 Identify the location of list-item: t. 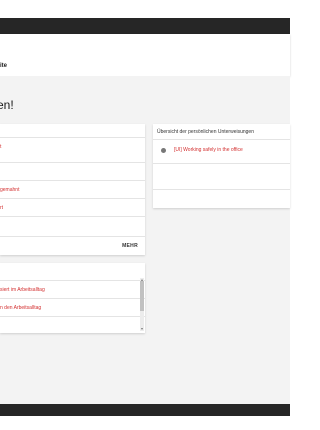
(72, 146).